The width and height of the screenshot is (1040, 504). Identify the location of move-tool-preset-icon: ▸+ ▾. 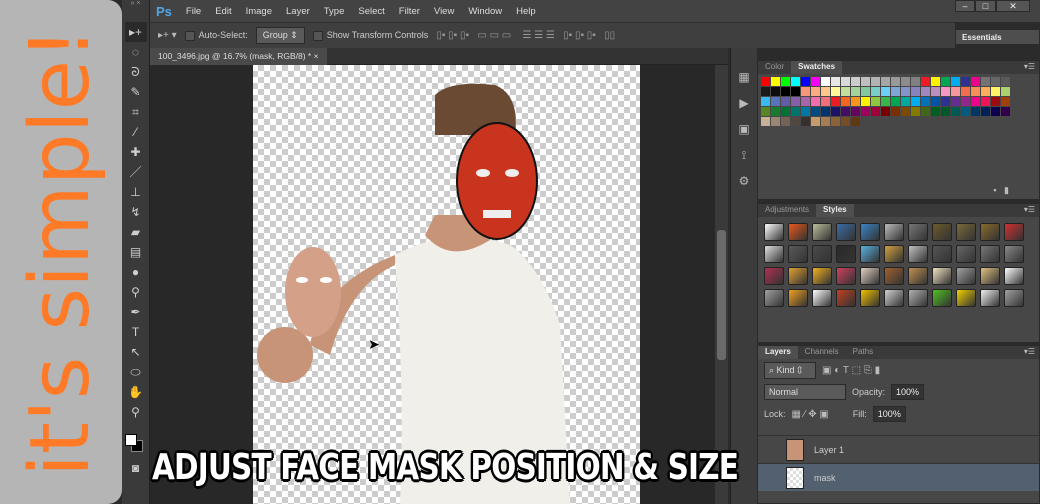
(167, 35).